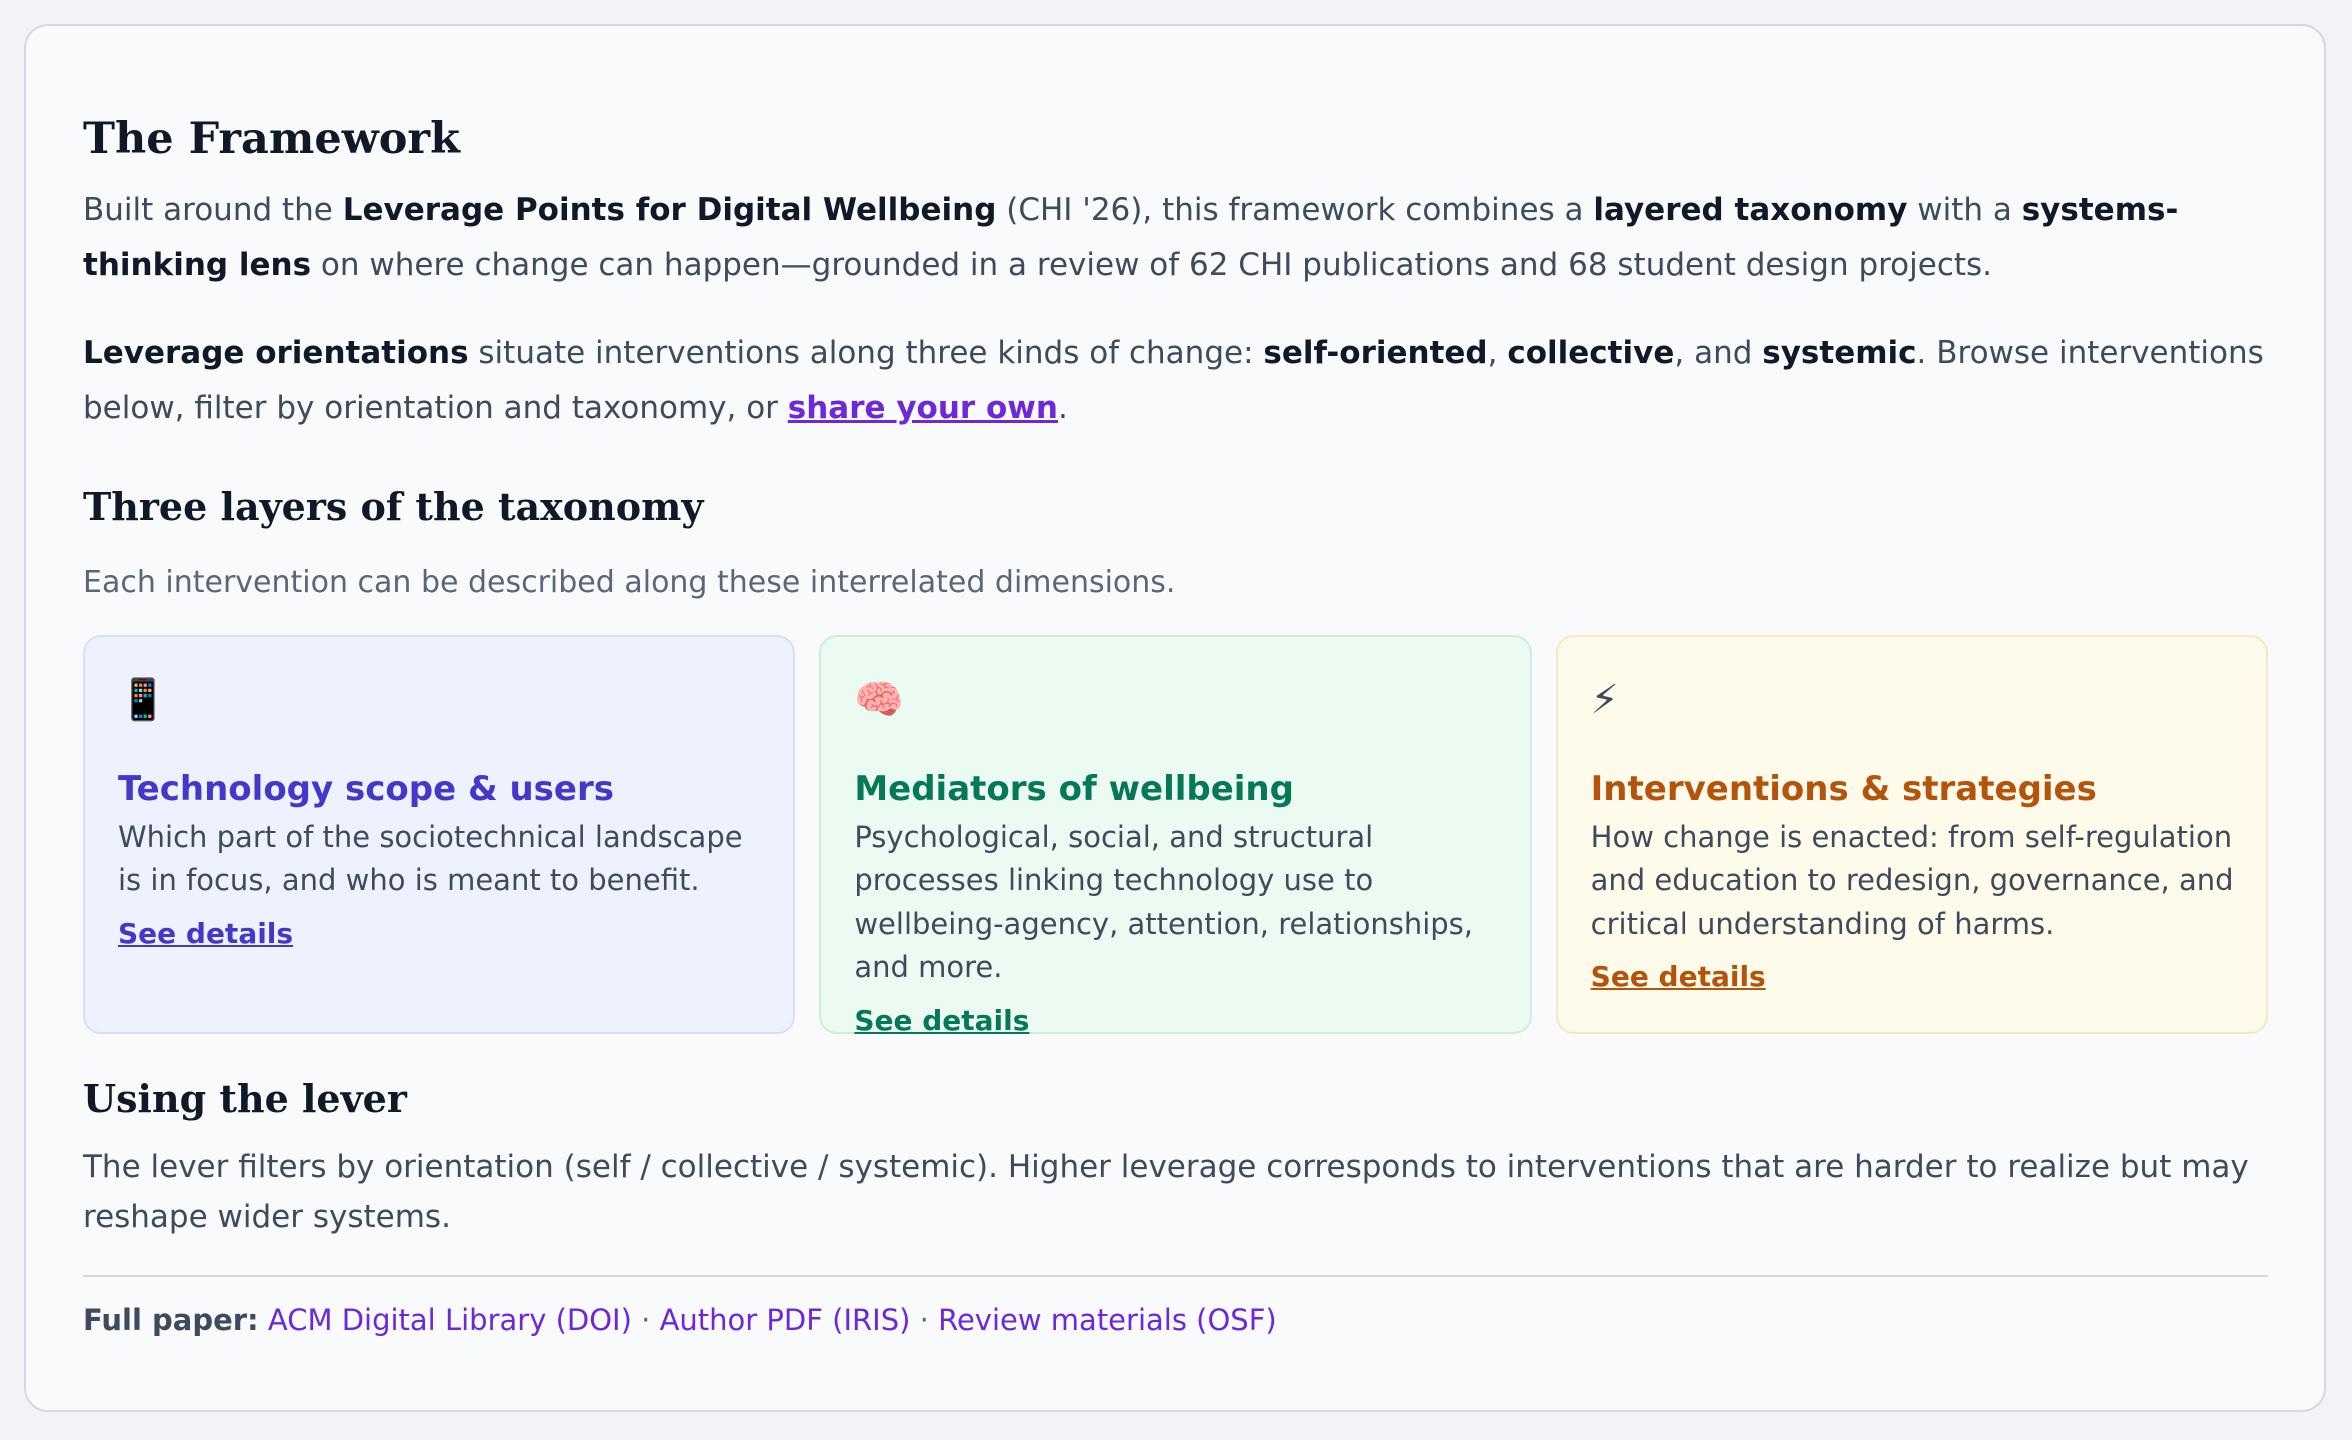 This screenshot has height=1440, width=2352. What do you see at coordinates (271, 139) in the screenshot?
I see `framework-title: The Framework` at bounding box center [271, 139].